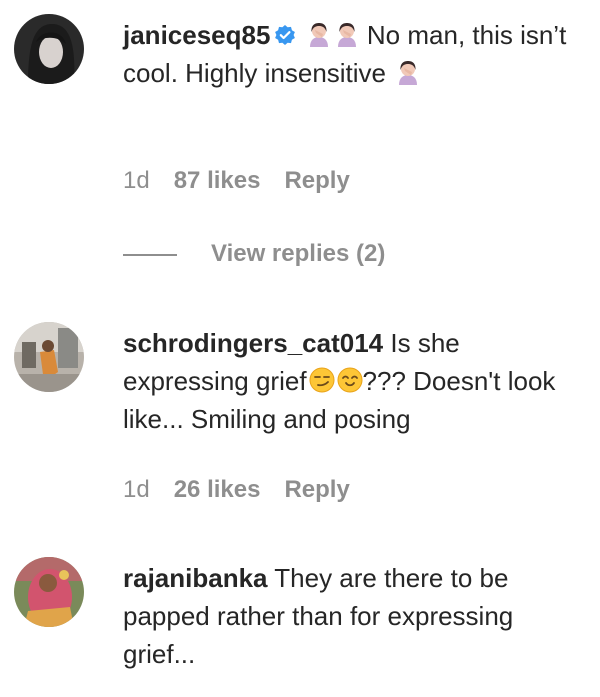  I want to click on comment-username: schrodingers_cat014, so click(253, 343).